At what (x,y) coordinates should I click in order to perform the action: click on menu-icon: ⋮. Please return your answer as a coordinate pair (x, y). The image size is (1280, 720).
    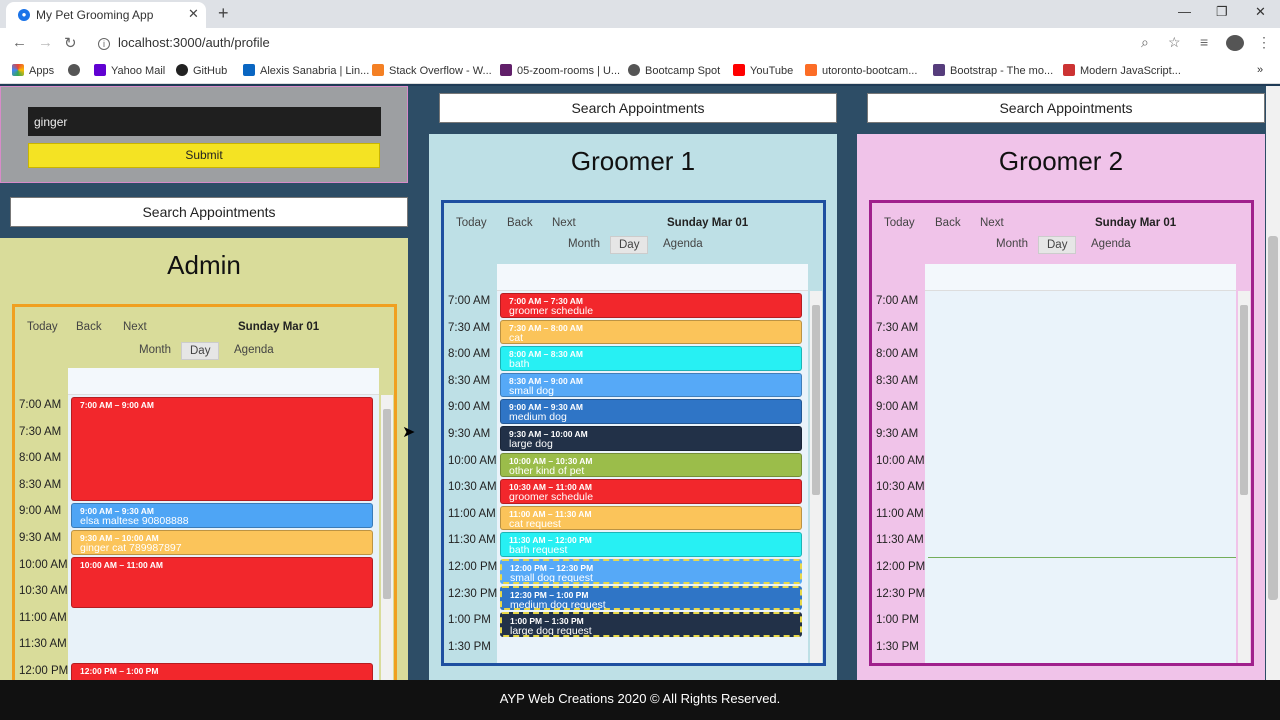
    Looking at the image, I should click on (1264, 42).